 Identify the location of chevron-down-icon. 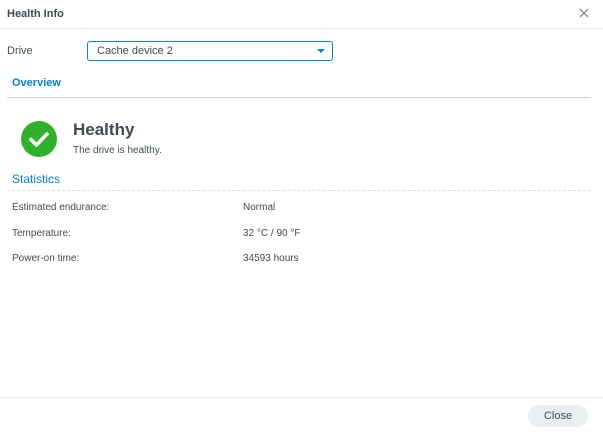
(321, 51).